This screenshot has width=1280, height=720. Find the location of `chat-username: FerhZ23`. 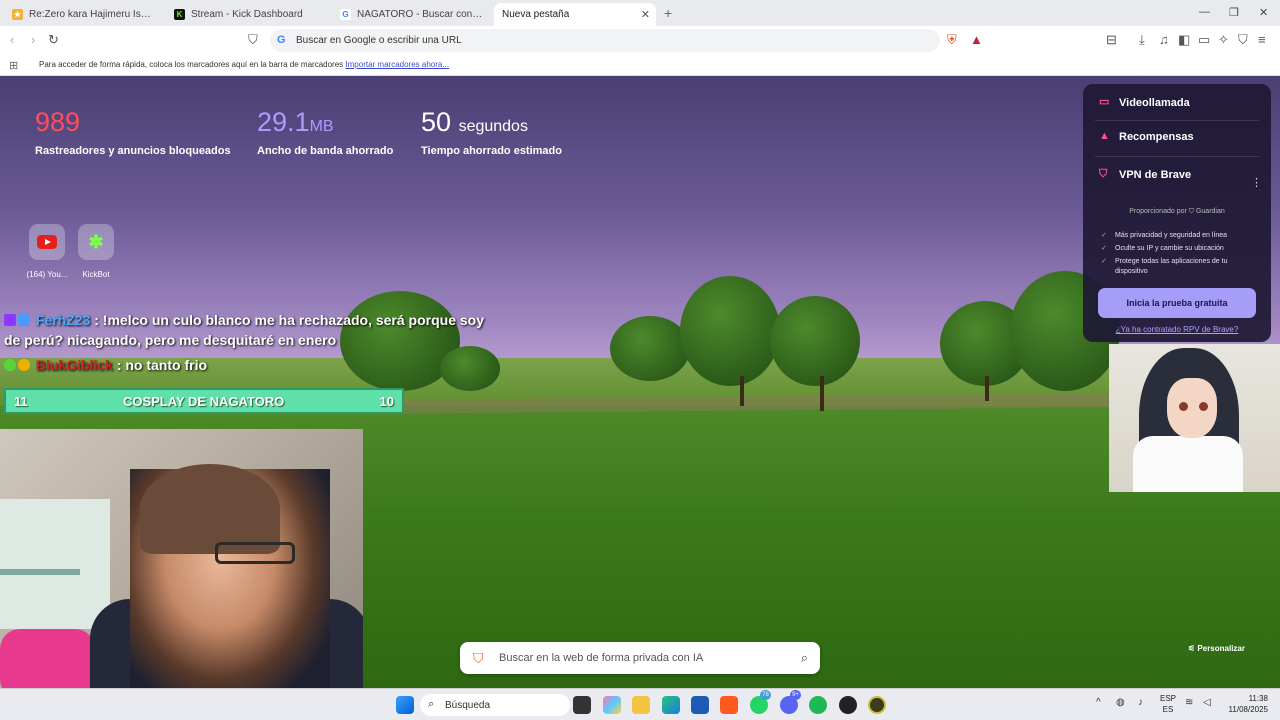

chat-username: FerhZ23 is located at coordinates (63, 320).